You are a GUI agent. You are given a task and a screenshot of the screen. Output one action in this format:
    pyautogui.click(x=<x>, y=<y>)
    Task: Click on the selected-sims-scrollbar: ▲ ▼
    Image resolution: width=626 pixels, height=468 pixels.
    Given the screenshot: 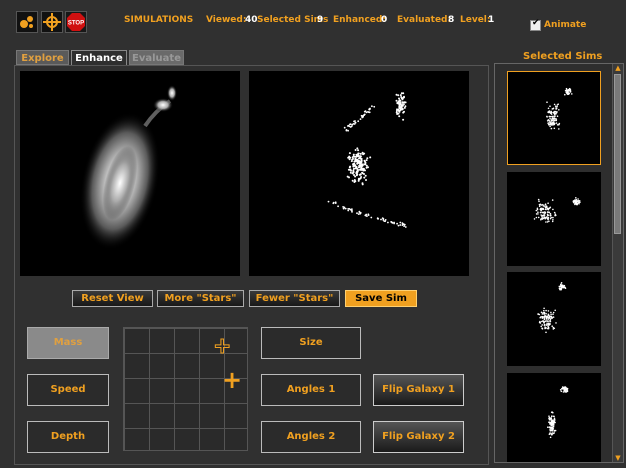 What is the action you would take?
    pyautogui.click(x=617, y=263)
    